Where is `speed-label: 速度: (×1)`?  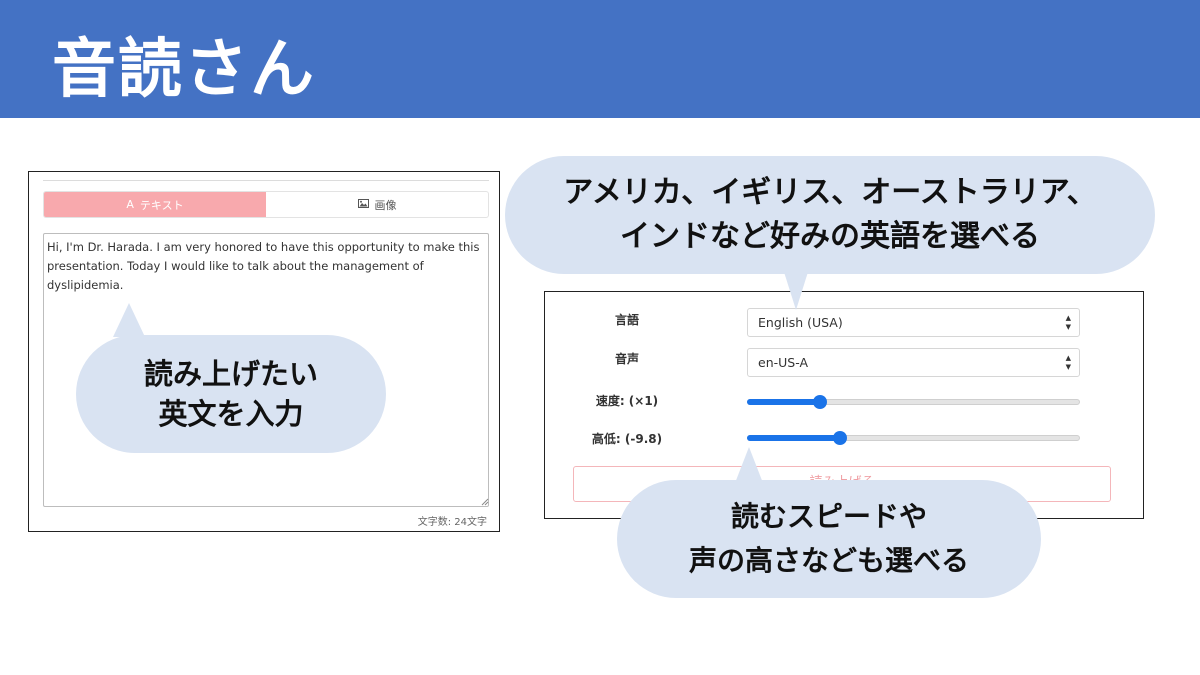
speed-label: 速度: (×1) is located at coordinates (627, 401).